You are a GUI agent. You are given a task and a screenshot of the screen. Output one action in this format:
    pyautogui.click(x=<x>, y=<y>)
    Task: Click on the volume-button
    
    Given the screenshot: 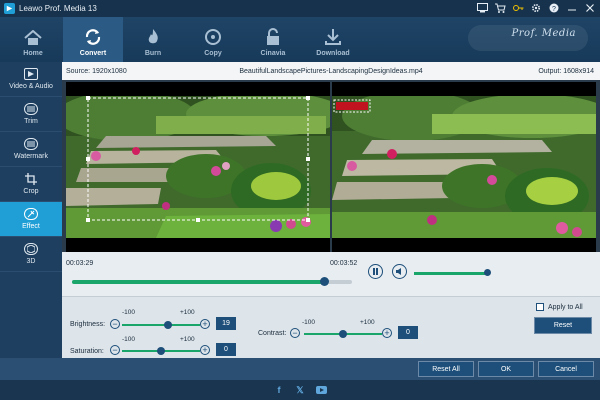 What is the action you would take?
    pyautogui.click(x=399, y=271)
    